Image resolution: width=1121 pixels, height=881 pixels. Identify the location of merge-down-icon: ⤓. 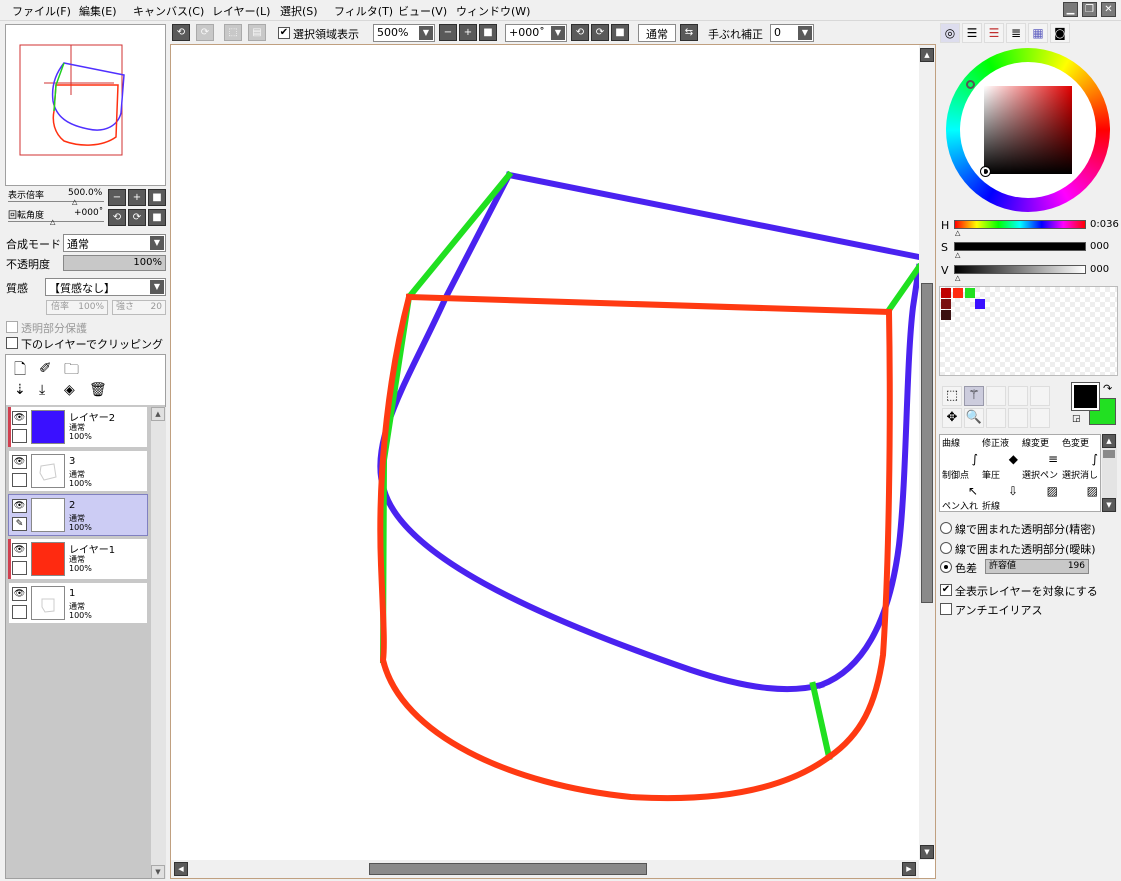
(42, 390).